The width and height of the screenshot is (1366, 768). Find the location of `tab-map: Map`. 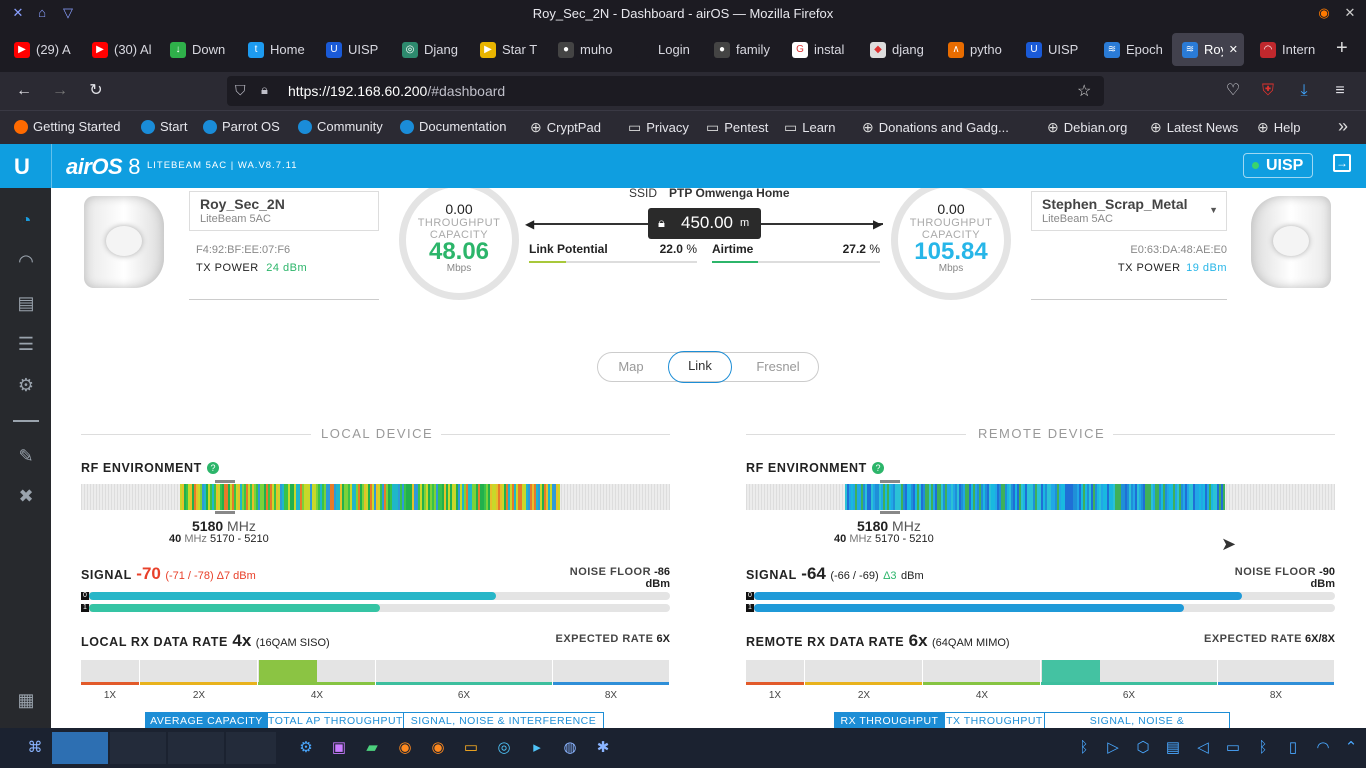

tab-map: Map is located at coordinates (631, 366).